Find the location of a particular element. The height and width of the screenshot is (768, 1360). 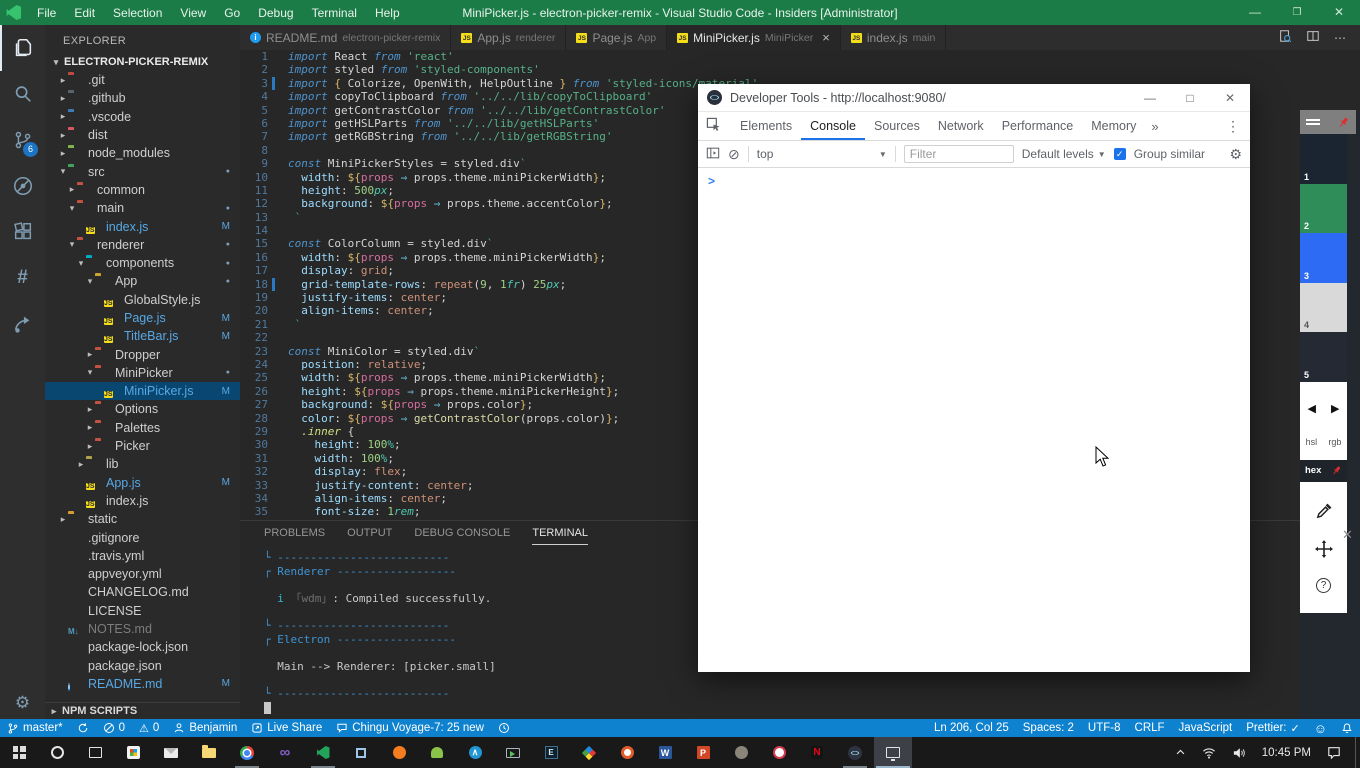

tree-item-page.js: JS Page.js M is located at coordinates (142, 318).